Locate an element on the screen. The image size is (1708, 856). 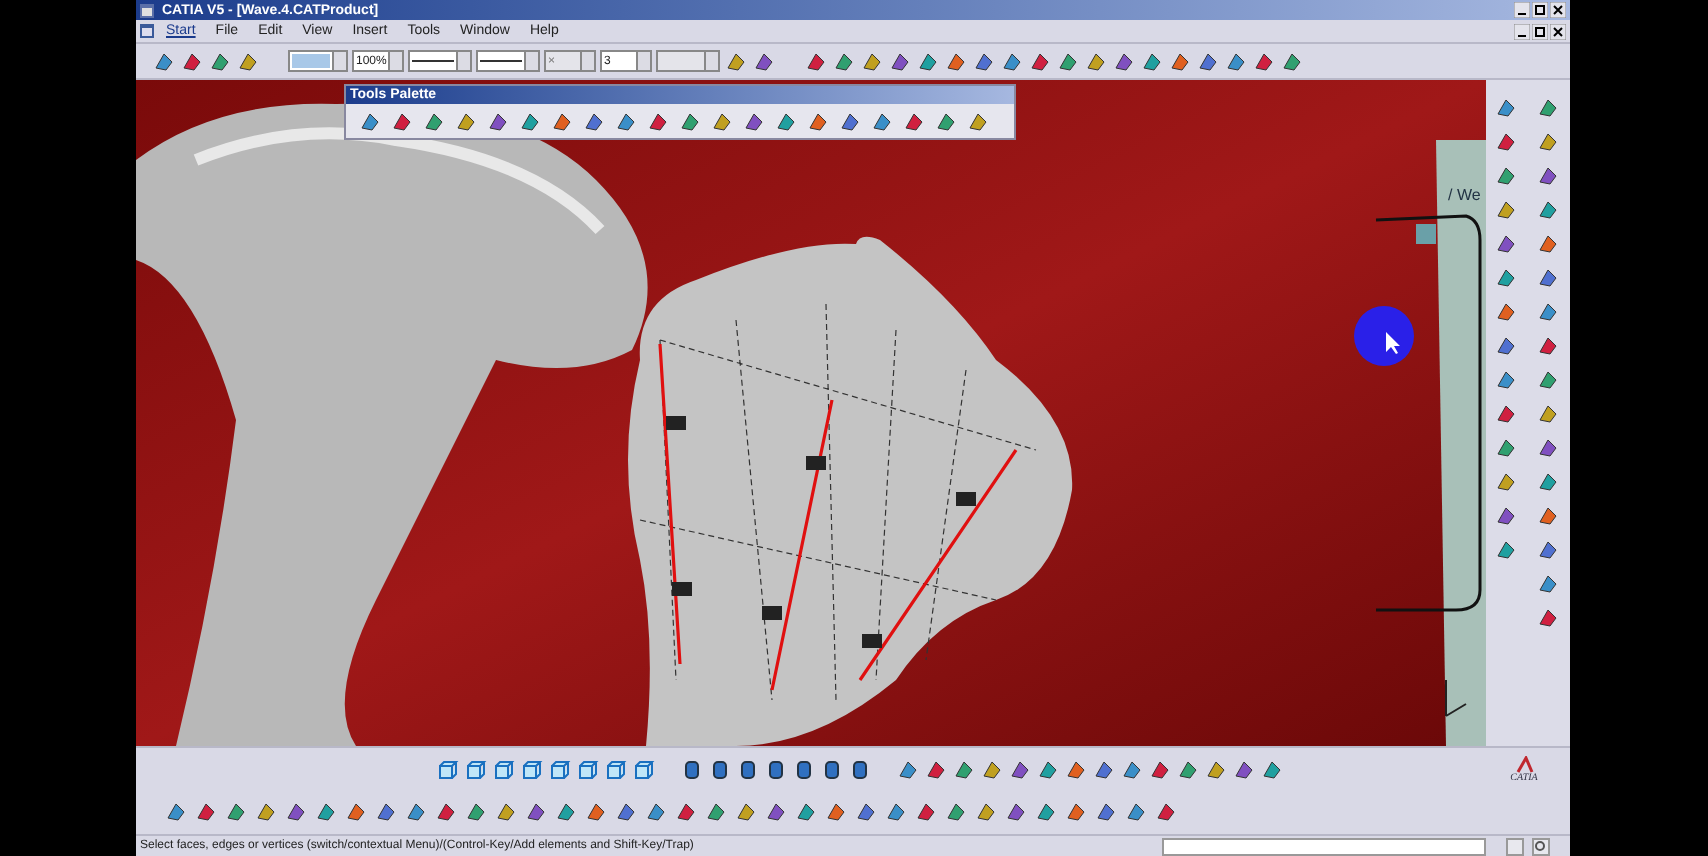
command-input-field is located at coordinates (1324, 846).